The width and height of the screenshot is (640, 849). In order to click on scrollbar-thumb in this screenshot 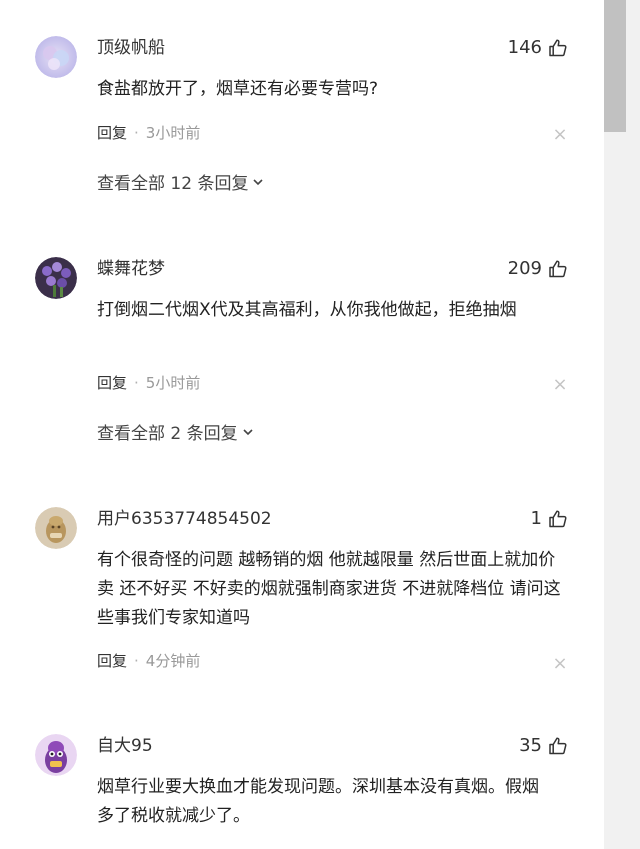, I will do `click(615, 66)`.